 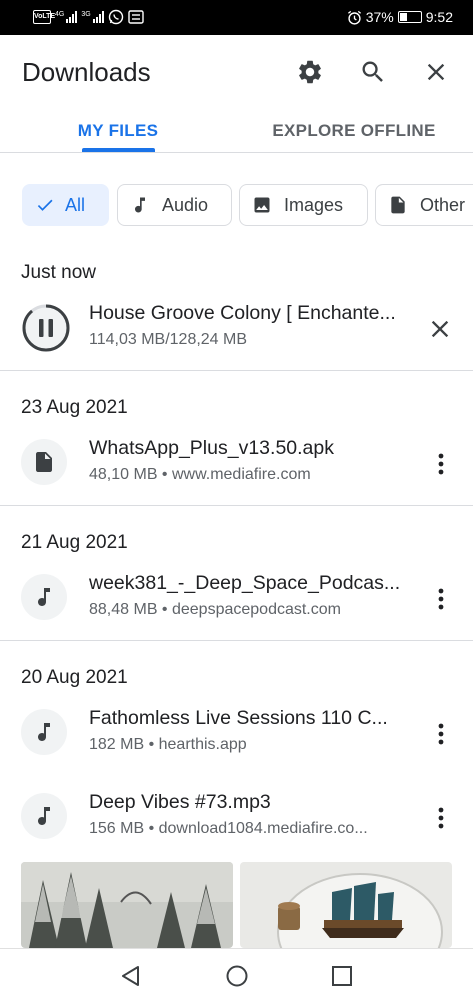 What do you see at coordinates (45, 205) in the screenshot?
I see `check-icon` at bounding box center [45, 205].